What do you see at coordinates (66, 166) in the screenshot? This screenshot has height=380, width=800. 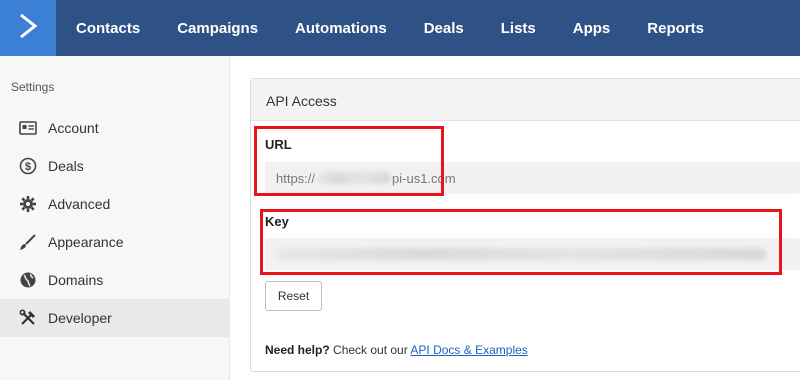 I see `sidebar-item-label: Deals` at bounding box center [66, 166].